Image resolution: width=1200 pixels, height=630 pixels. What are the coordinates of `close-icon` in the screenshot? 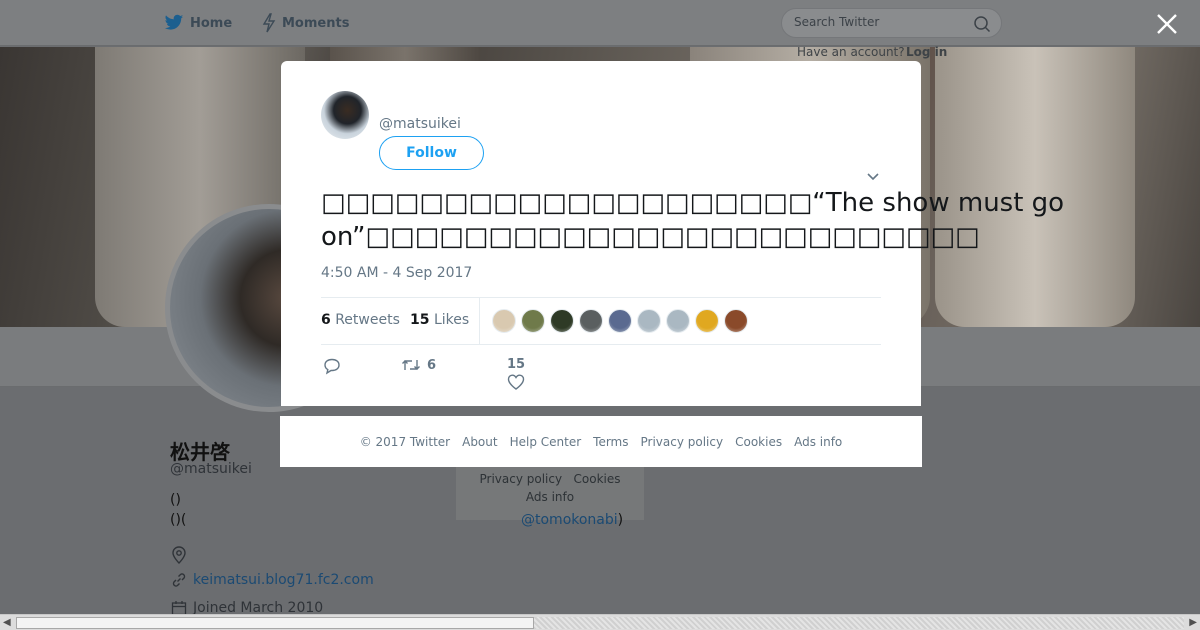 It's located at (1167, 24).